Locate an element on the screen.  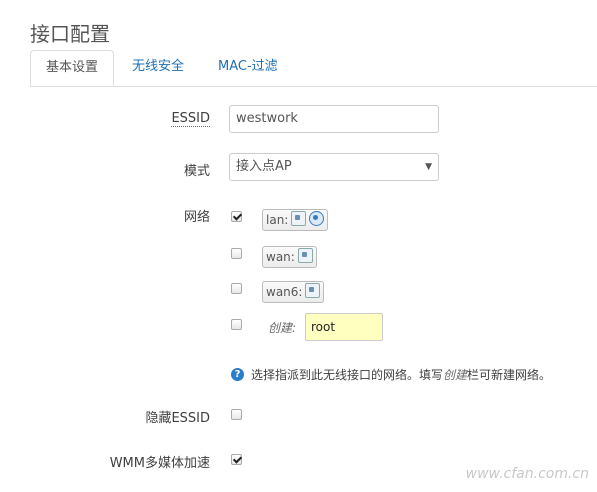
hide-essid-label: 隐藏ESSID is located at coordinates (177, 418).